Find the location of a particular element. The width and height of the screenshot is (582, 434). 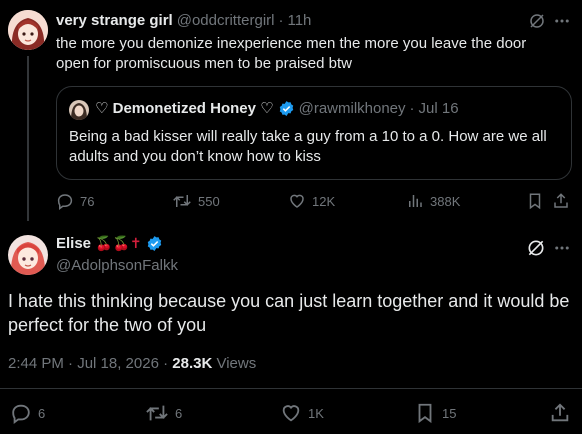

name-emoji: 🍒🍒✝ is located at coordinates (118, 243).